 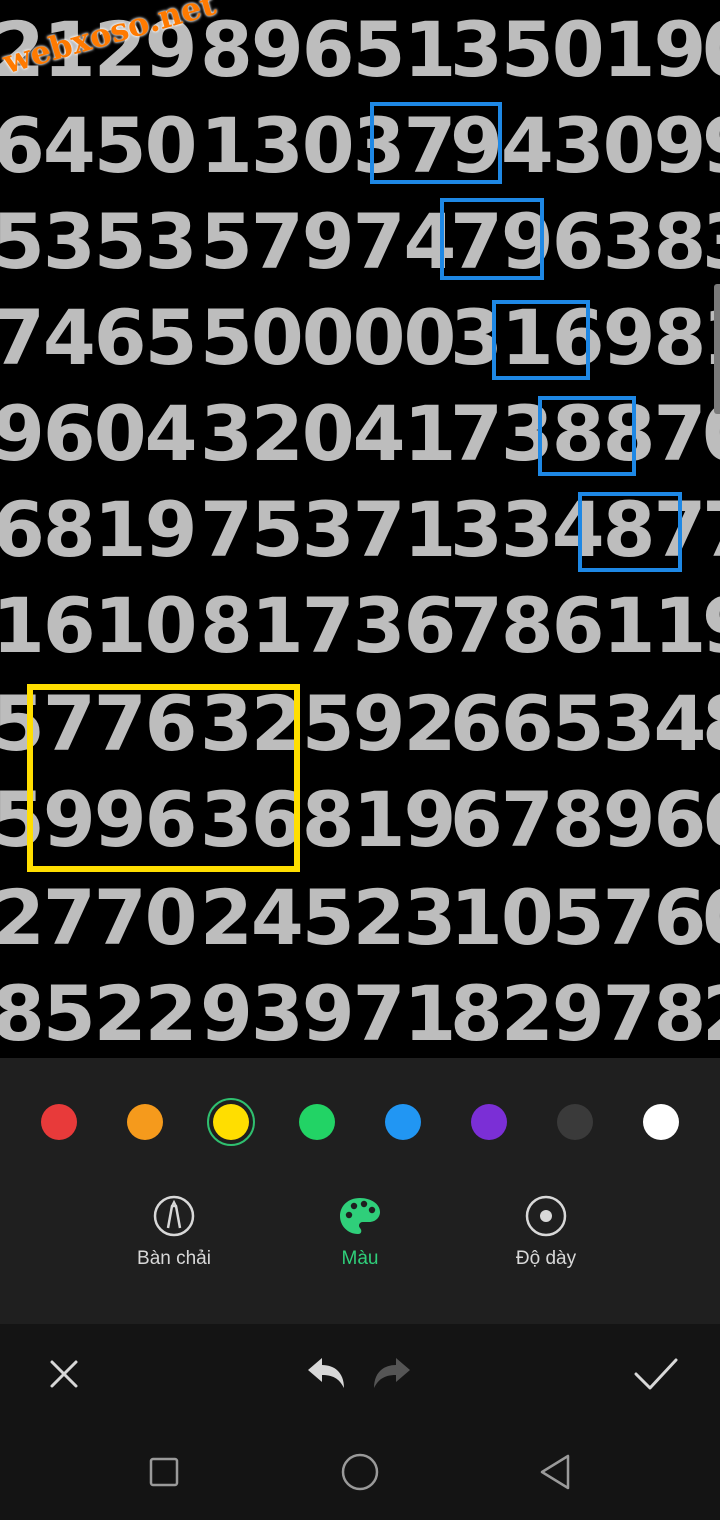 What do you see at coordinates (360, 1374) in the screenshot?
I see `action-bar` at bounding box center [360, 1374].